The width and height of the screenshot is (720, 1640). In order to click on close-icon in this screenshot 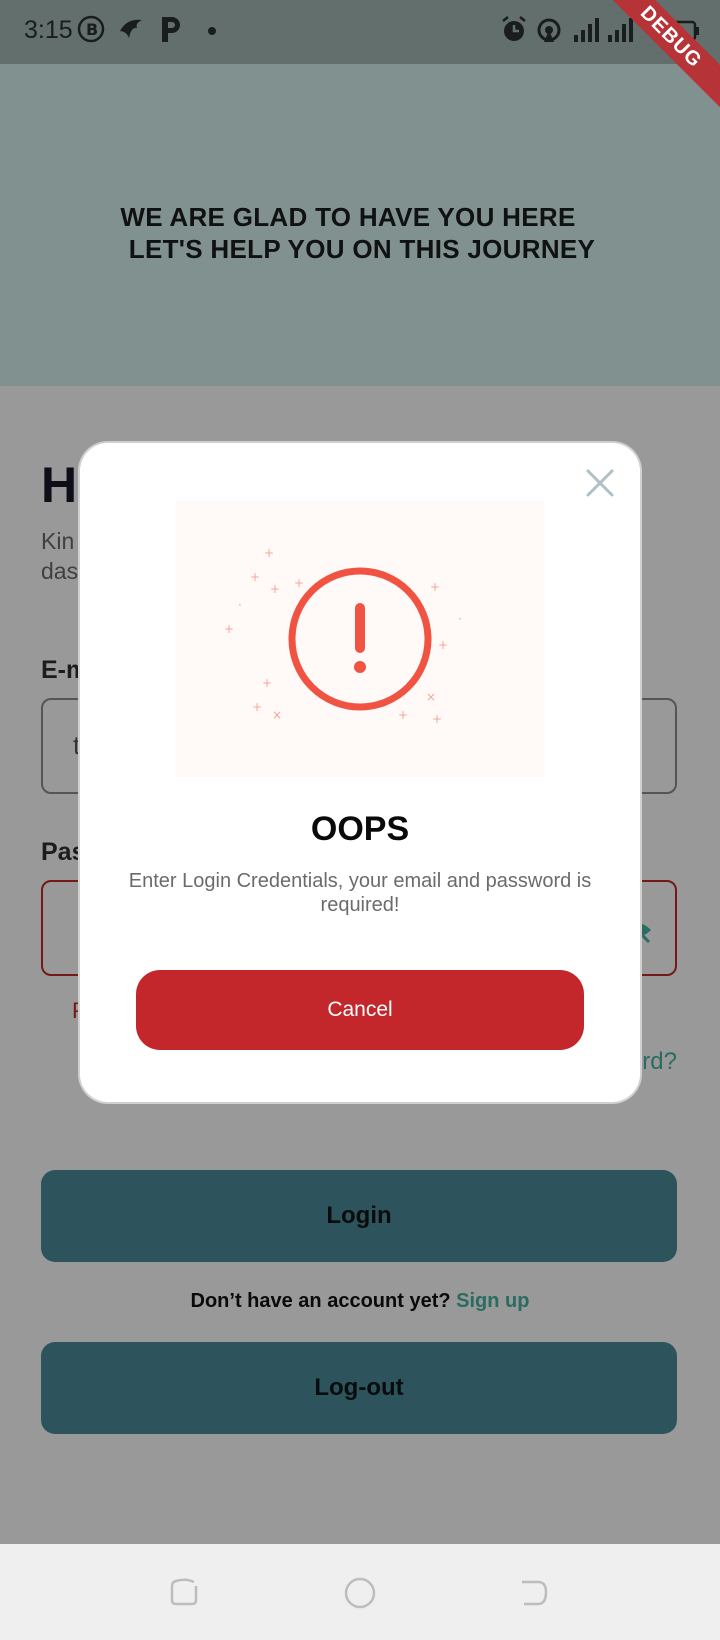, I will do `click(600, 483)`.